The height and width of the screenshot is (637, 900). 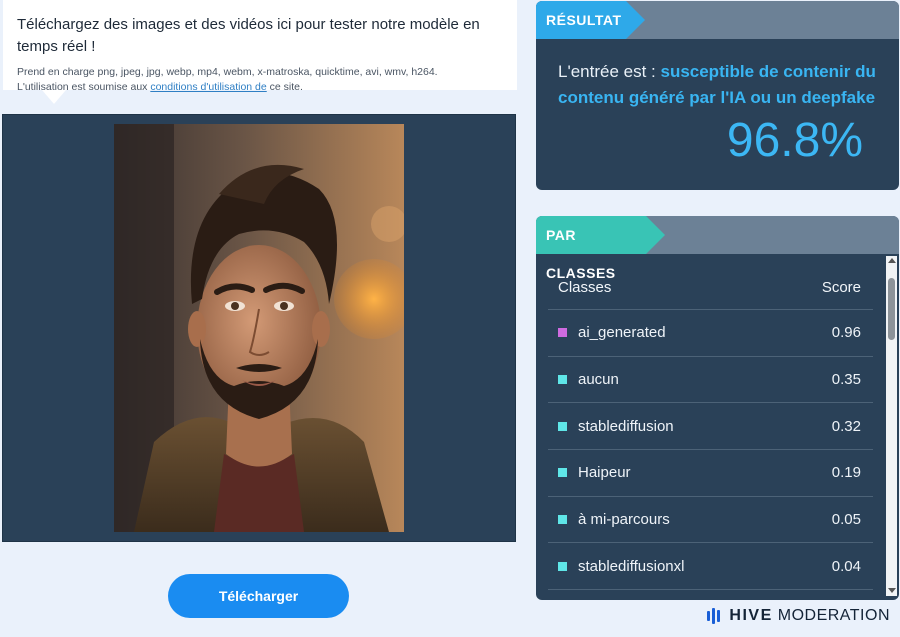 What do you see at coordinates (590, 20) in the screenshot?
I see `result-tag: RÉSULTAT` at bounding box center [590, 20].